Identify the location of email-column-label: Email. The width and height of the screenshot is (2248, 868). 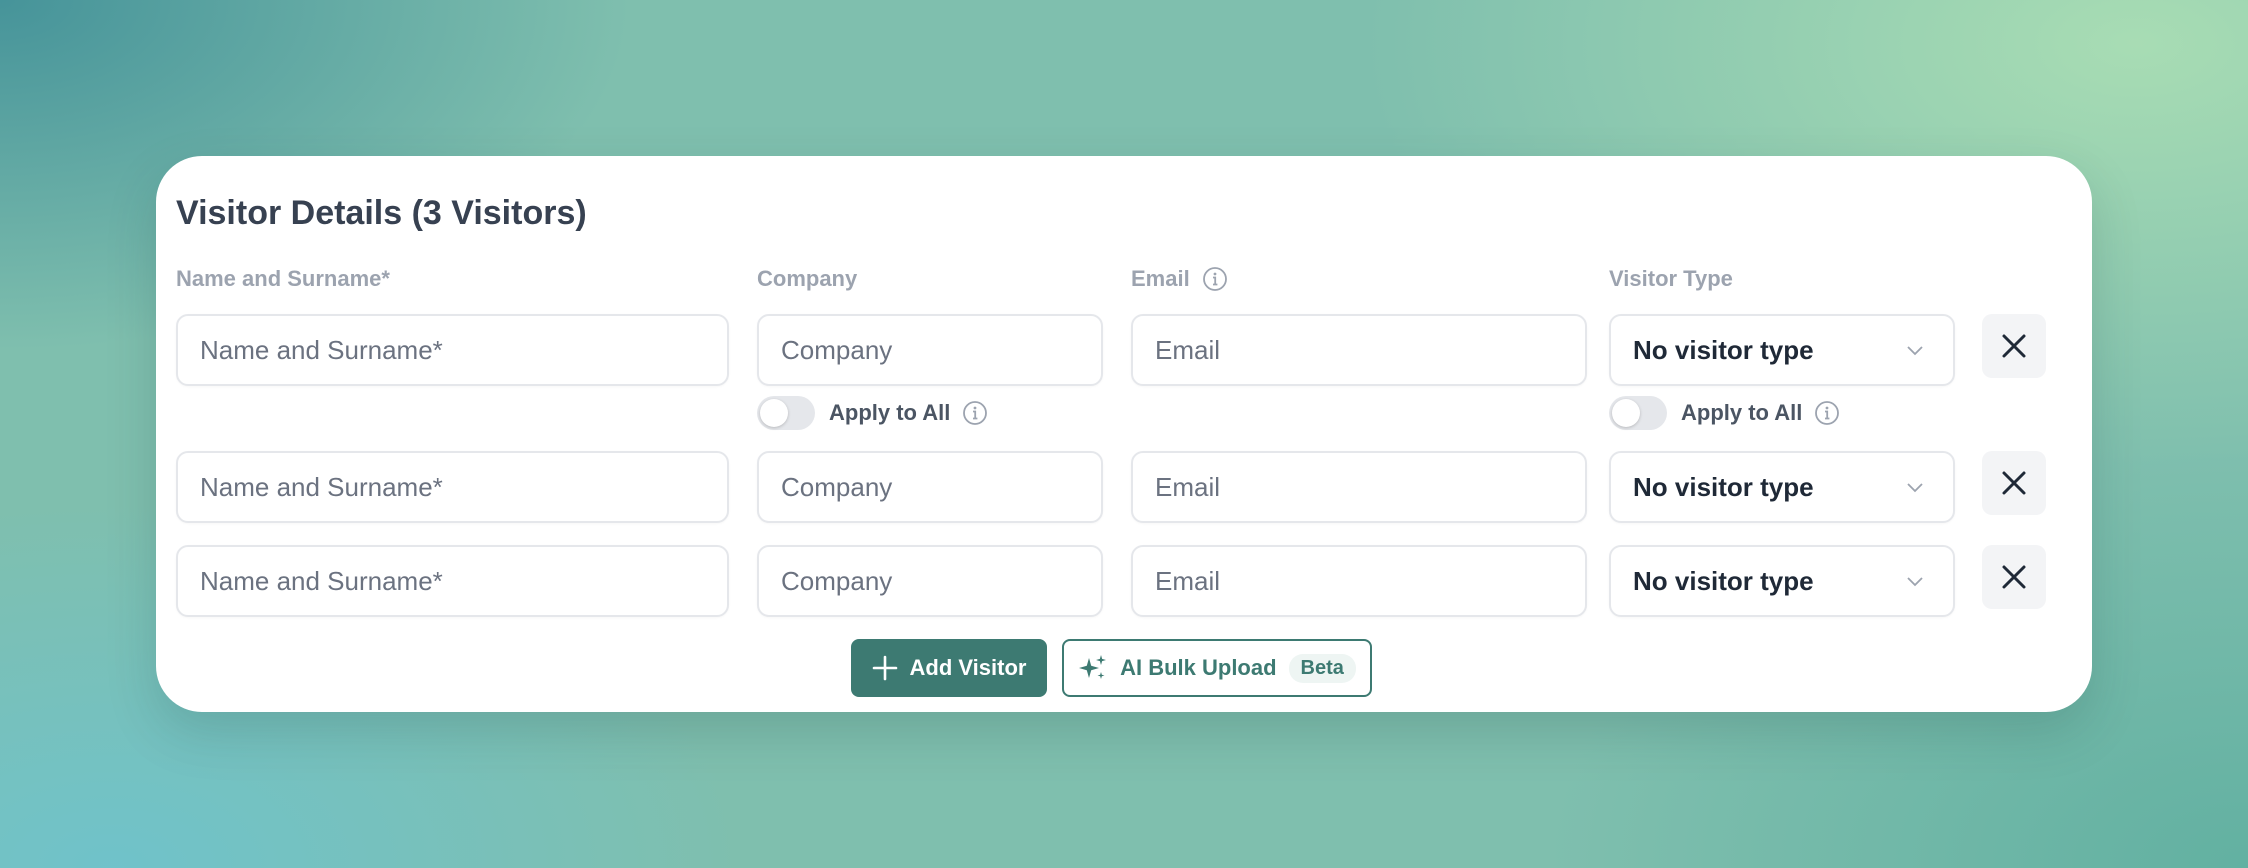
(1179, 279).